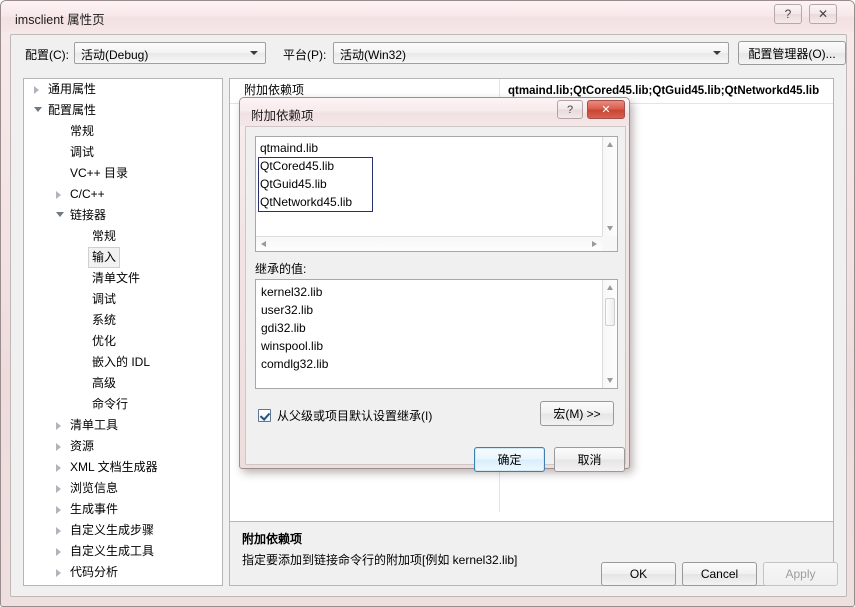 The image size is (855, 607). What do you see at coordinates (104, 257) in the screenshot?
I see `tree-item-label: 输入` at bounding box center [104, 257].